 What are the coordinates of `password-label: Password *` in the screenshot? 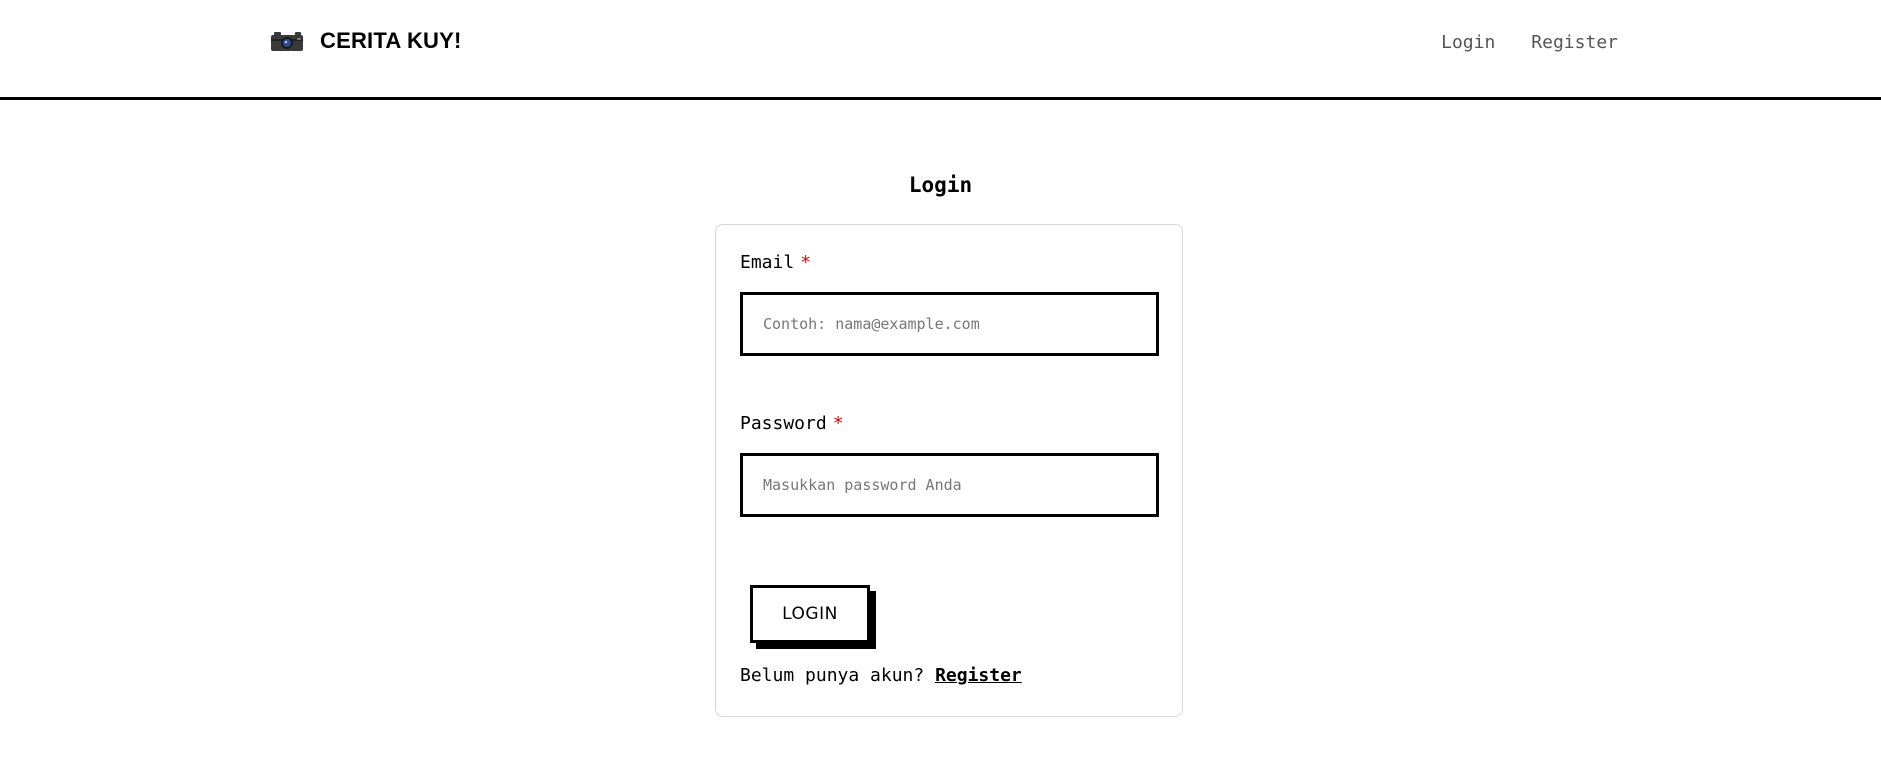 It's located at (792, 423).